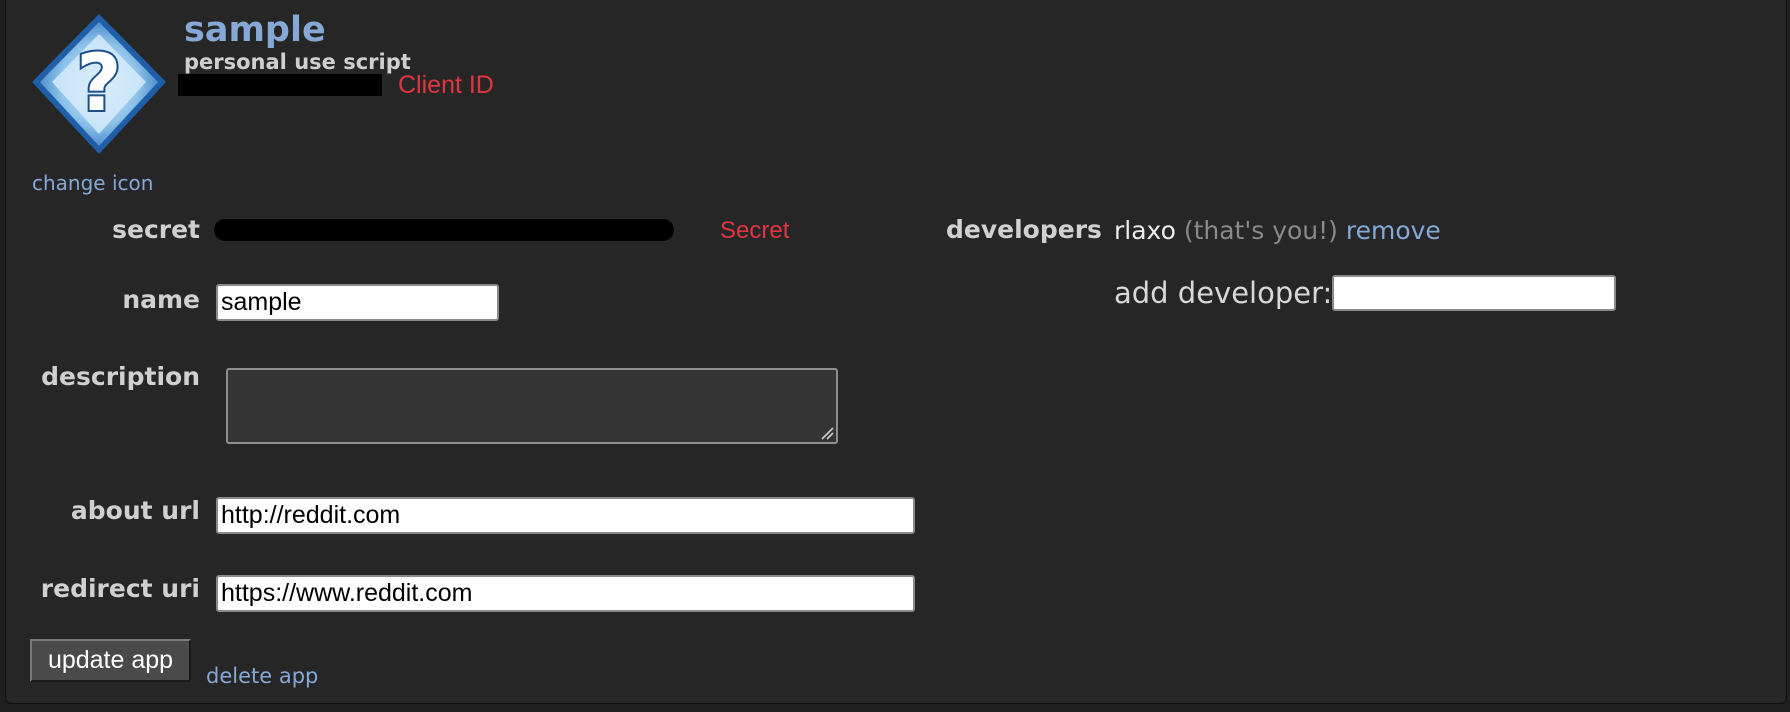  Describe the element at coordinates (297, 62) in the screenshot. I see `app-type: personal use script` at that location.